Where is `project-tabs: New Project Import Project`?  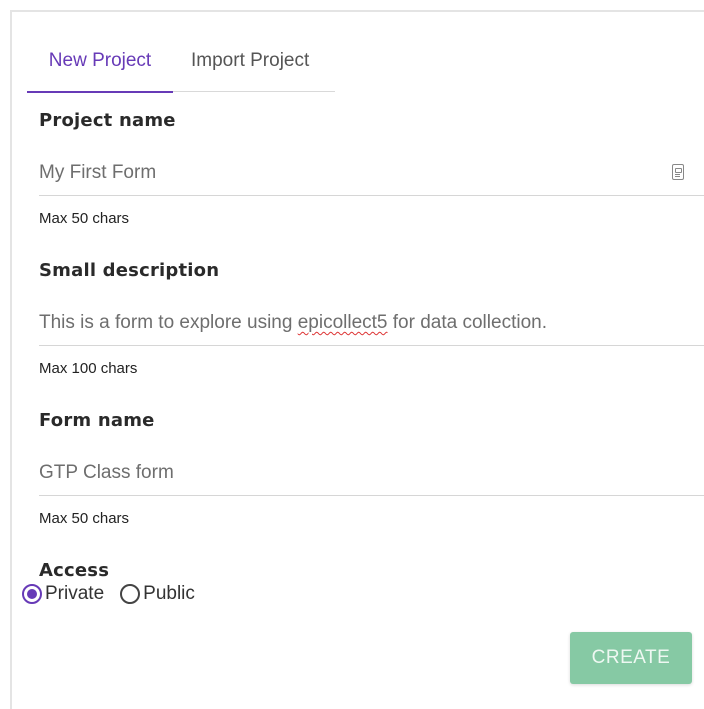
project-tabs: New Project Import Project is located at coordinates (181, 68).